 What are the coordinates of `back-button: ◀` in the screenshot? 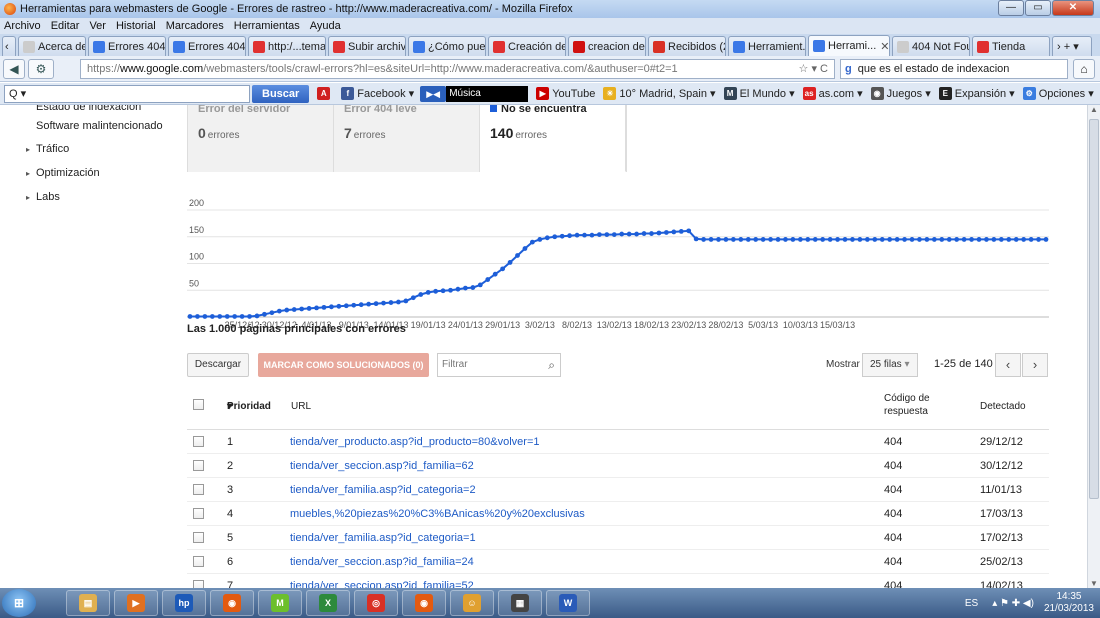 It's located at (14, 68).